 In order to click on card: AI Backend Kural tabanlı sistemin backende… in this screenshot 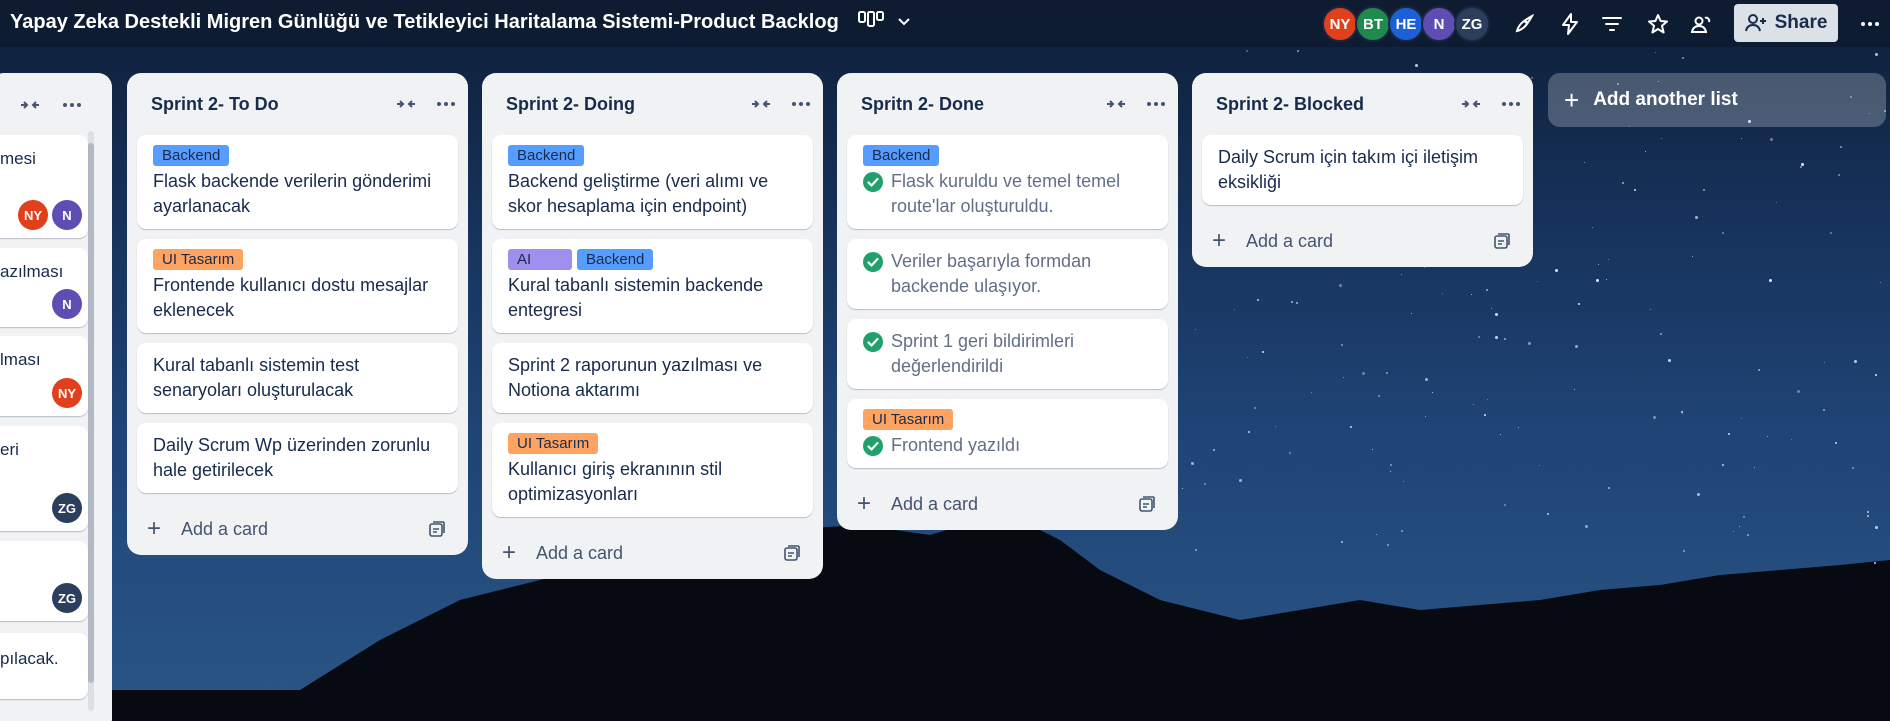, I will do `click(652, 286)`.